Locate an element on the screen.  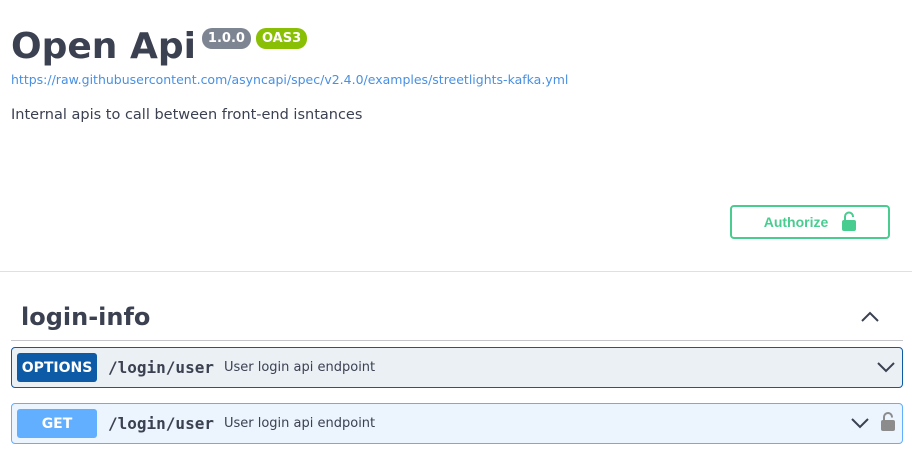
tag-name: login-info is located at coordinates (86, 317).